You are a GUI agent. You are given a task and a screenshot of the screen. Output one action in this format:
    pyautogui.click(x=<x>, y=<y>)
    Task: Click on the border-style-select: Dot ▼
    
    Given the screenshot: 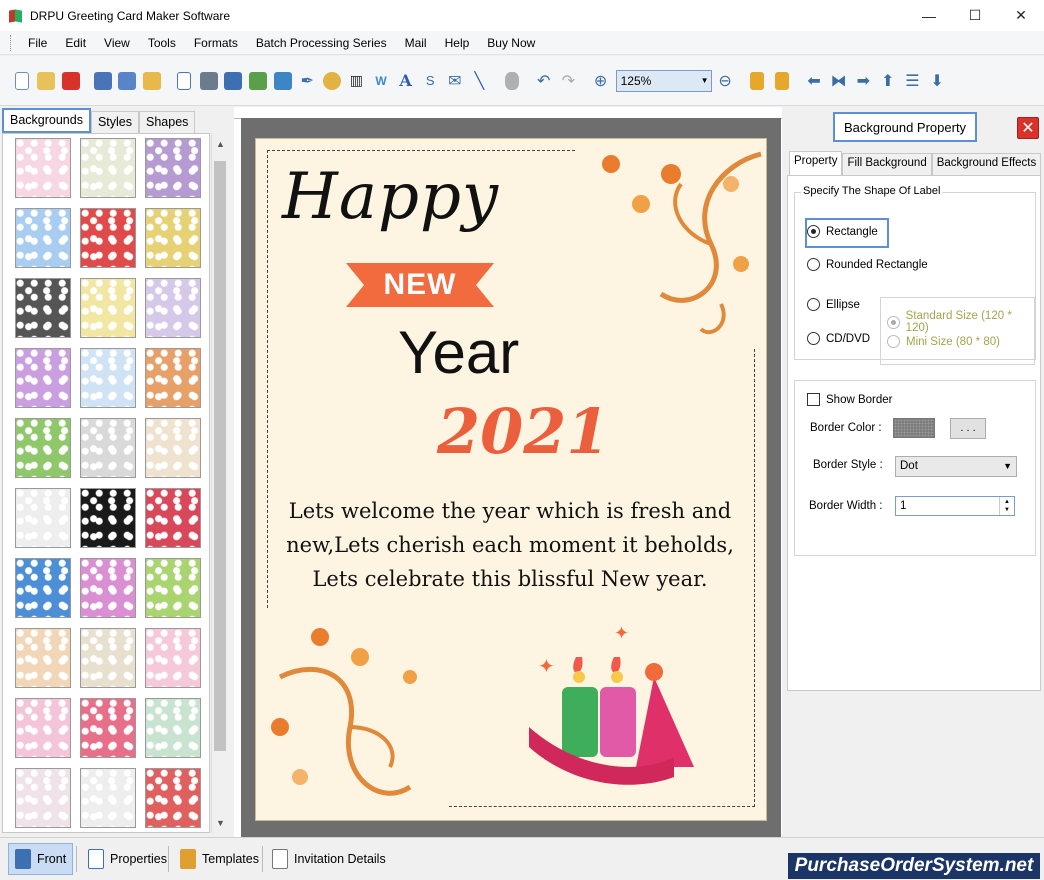 What is the action you would take?
    pyautogui.click(x=956, y=466)
    